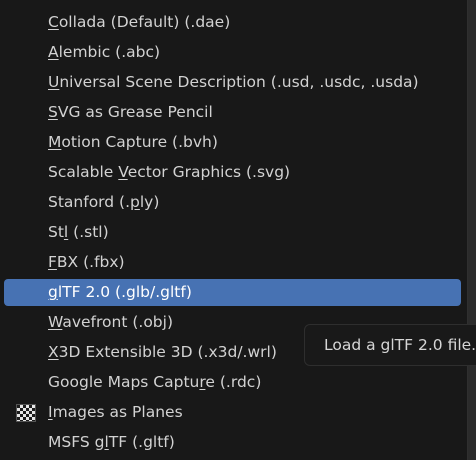 The image size is (476, 460). What do you see at coordinates (232, 382) in the screenshot?
I see `menu-item-google-maps-capture: Google Maps Capture (.rdc)` at bounding box center [232, 382].